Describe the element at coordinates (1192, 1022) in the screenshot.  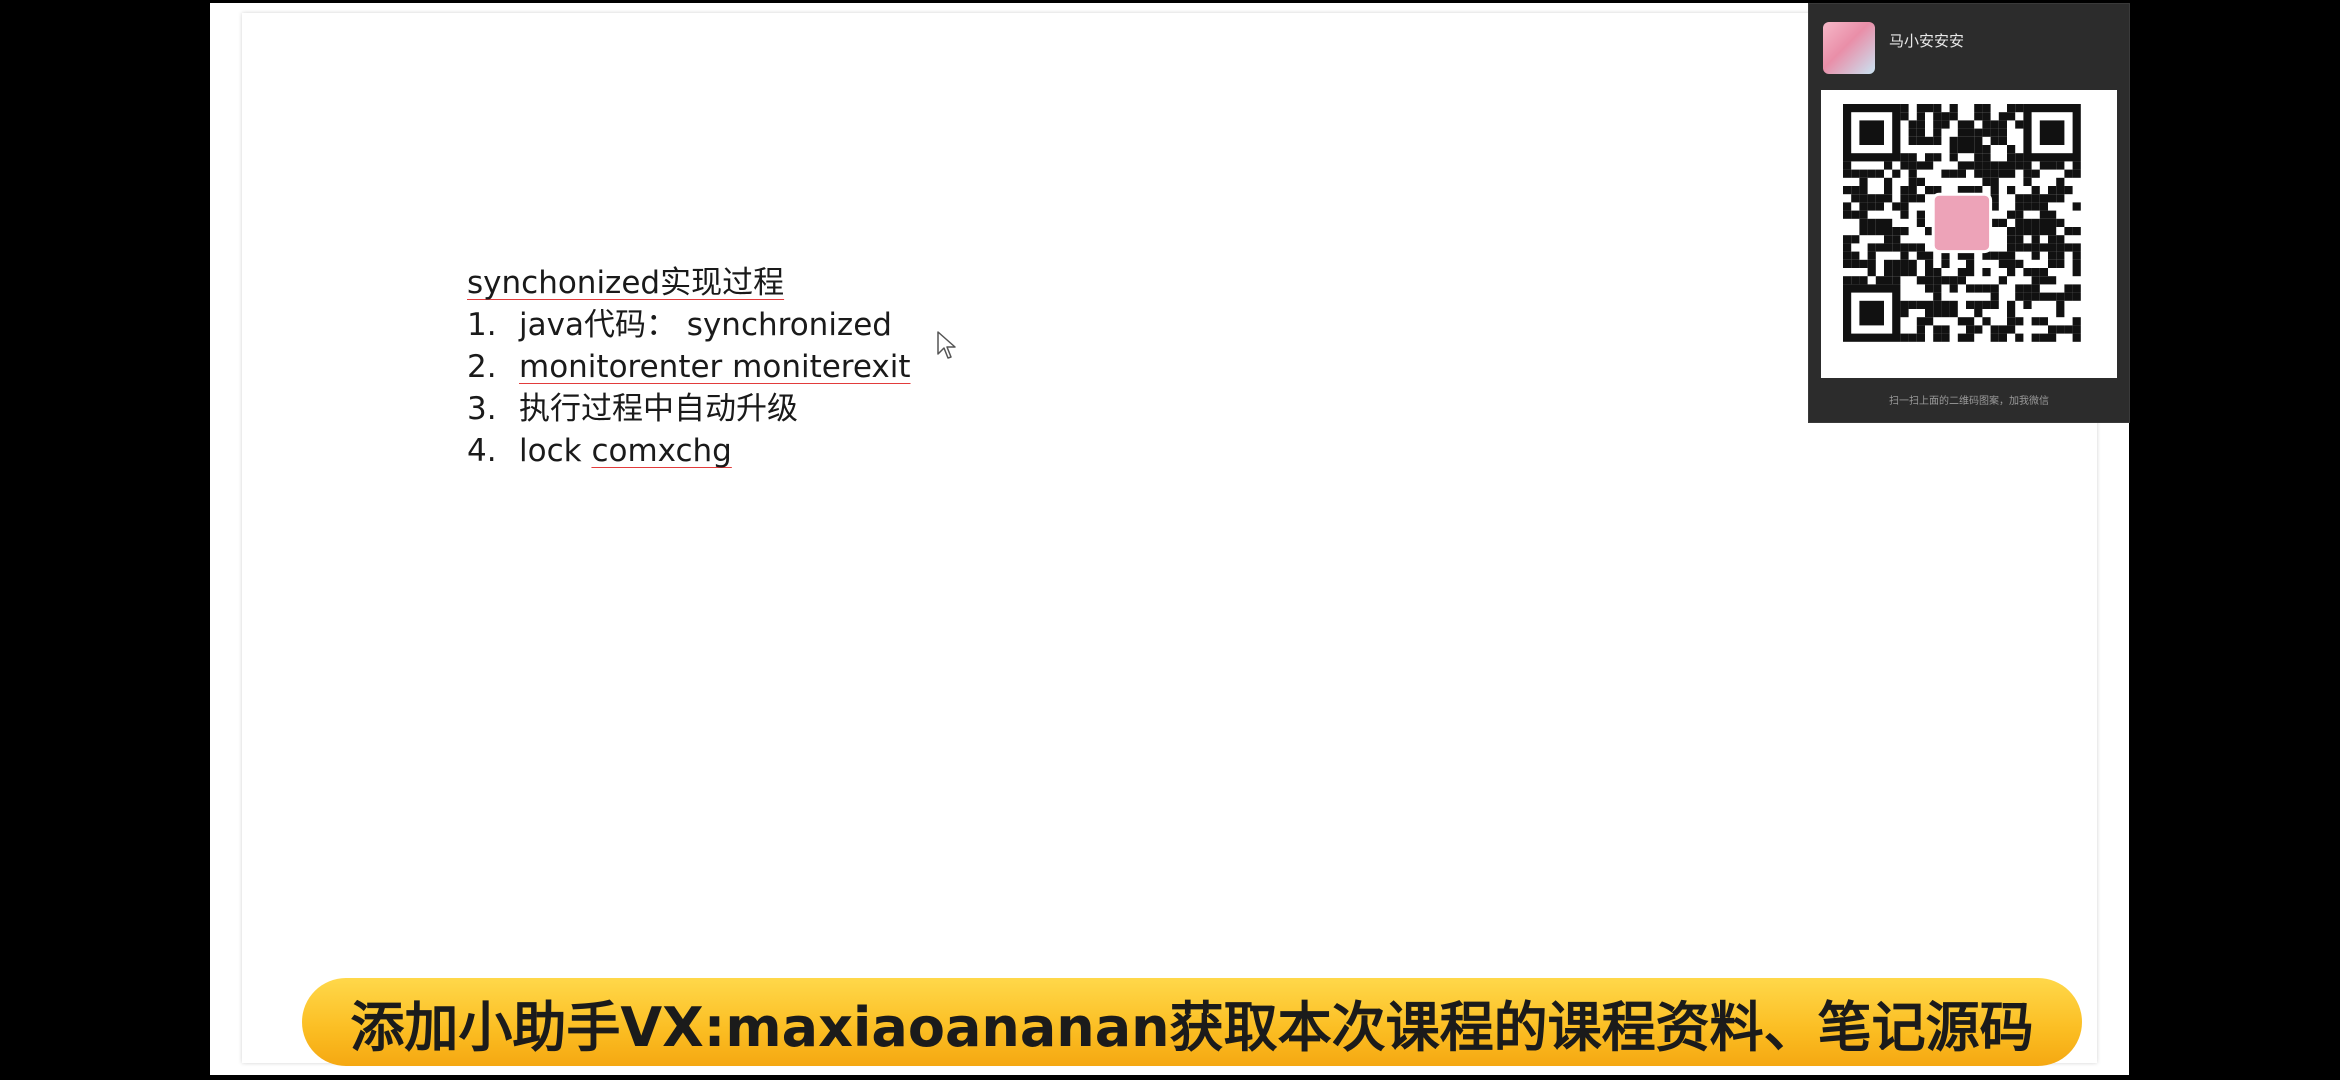
I see `promo-banner: 添加小助手VX:maxiaoananan获取本次课程的课程资料、笔记源码` at that location.